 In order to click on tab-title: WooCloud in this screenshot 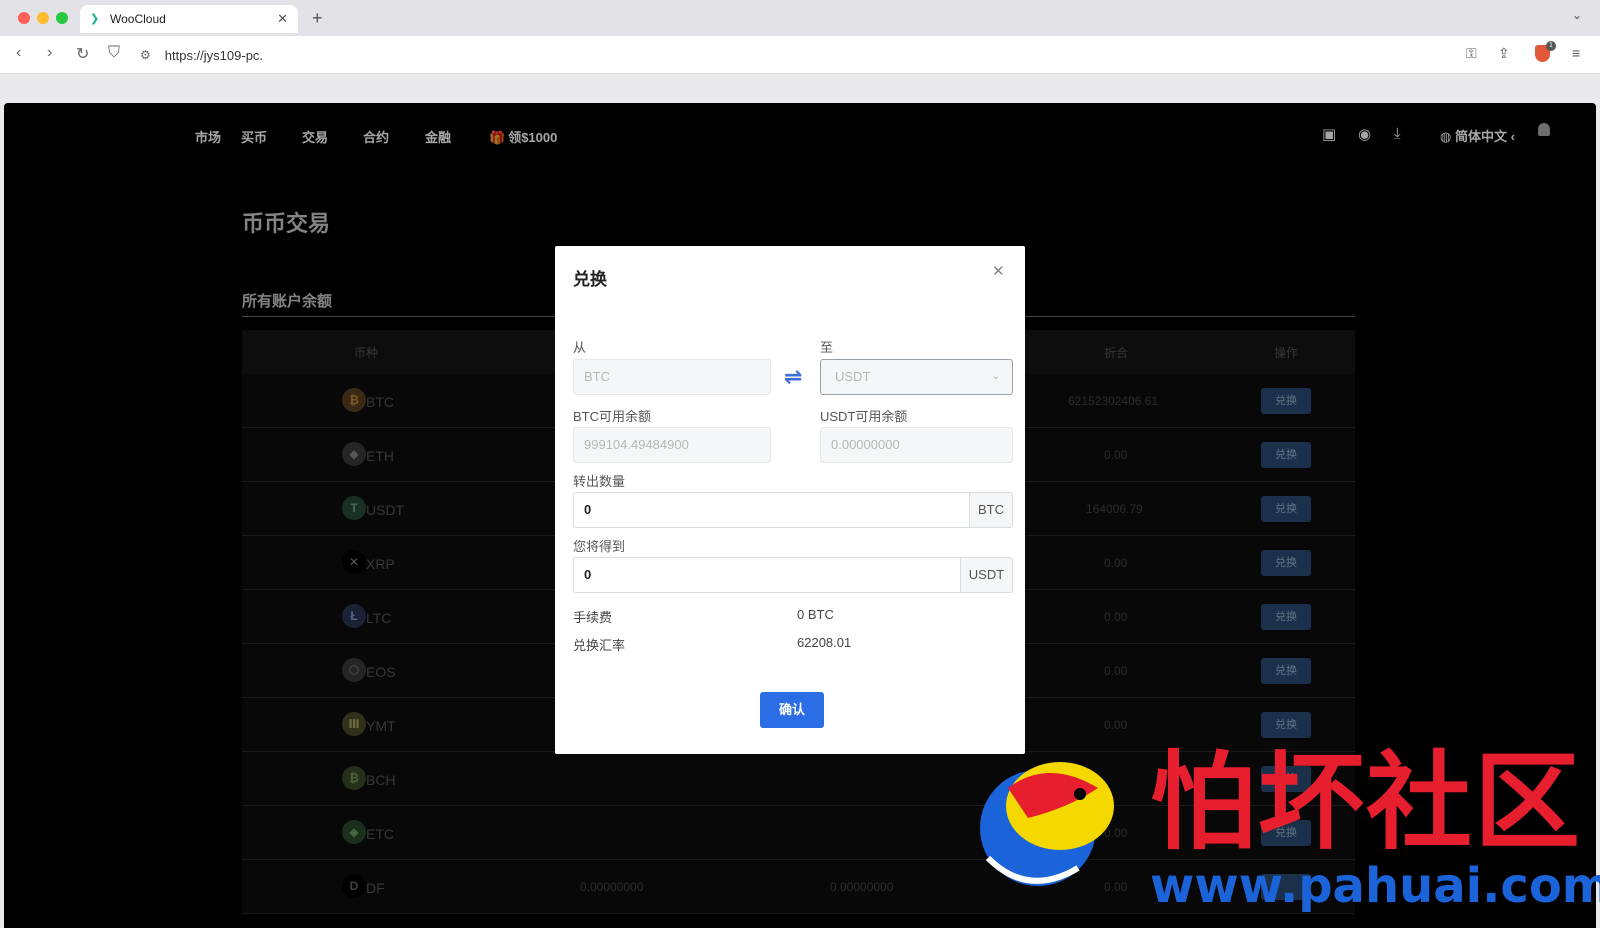, I will do `click(138, 19)`.